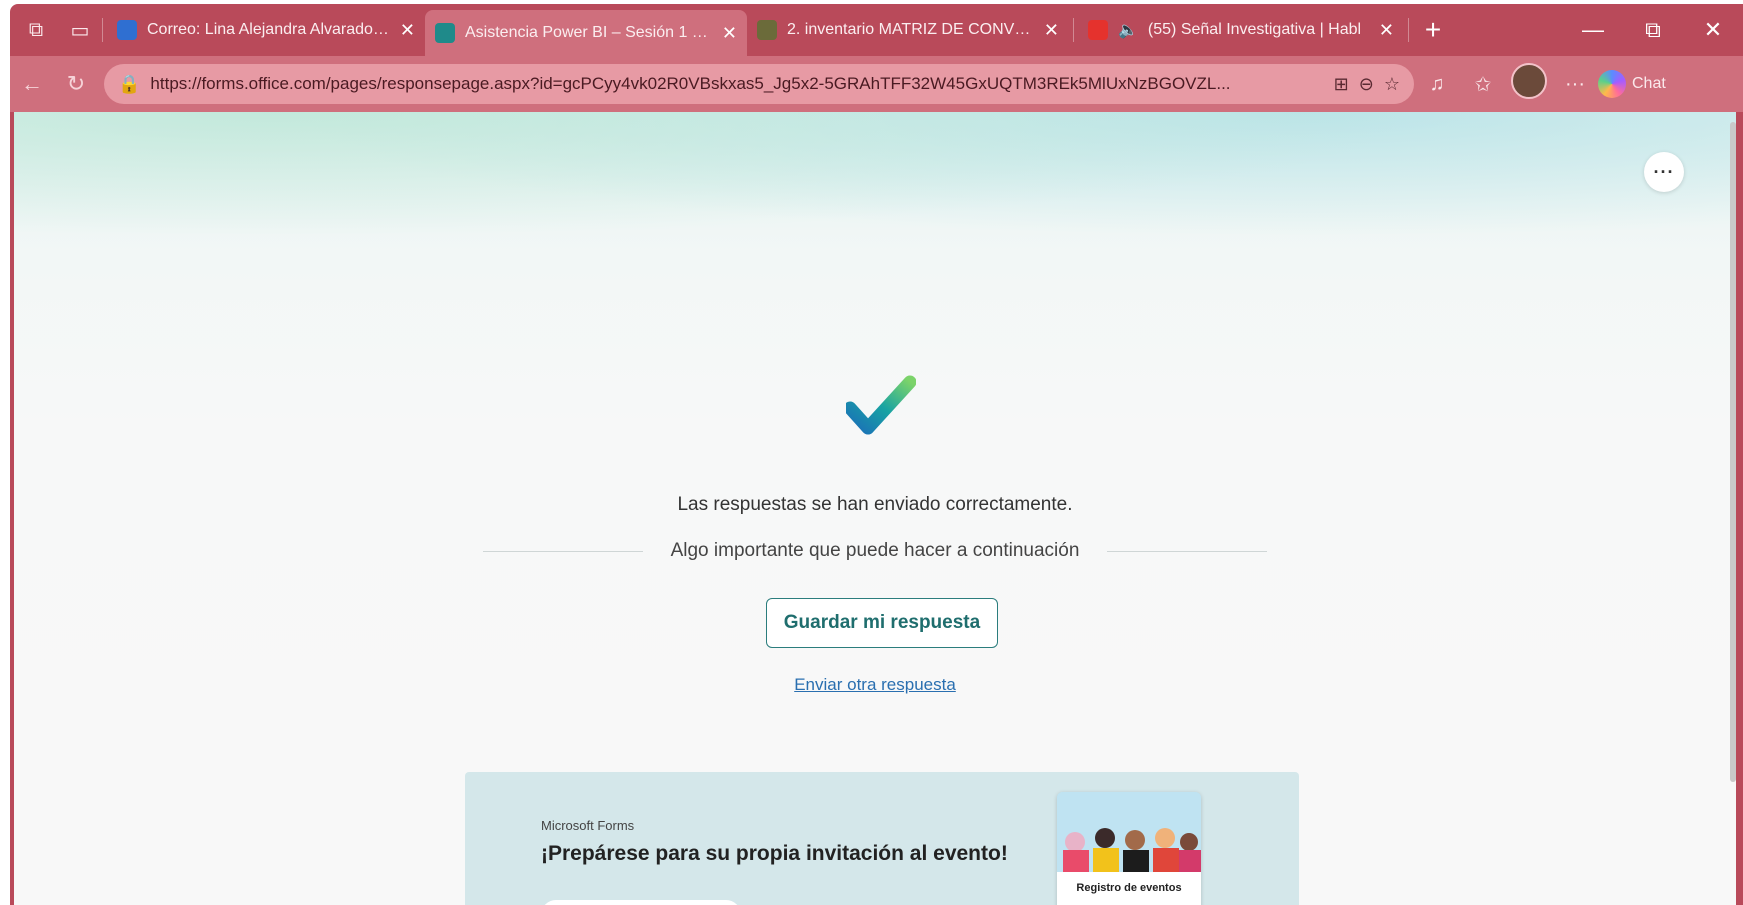  I want to click on tab-title: 2. inventario MATRIZ DE CONVENI, so click(910, 29).